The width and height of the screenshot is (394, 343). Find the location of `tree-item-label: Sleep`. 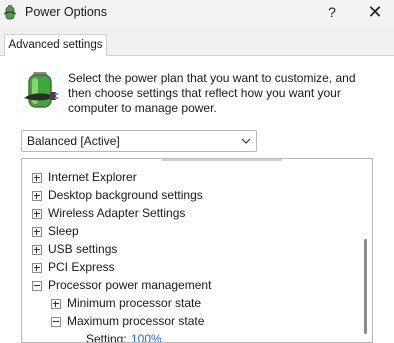

tree-item-label: Sleep is located at coordinates (63, 231).